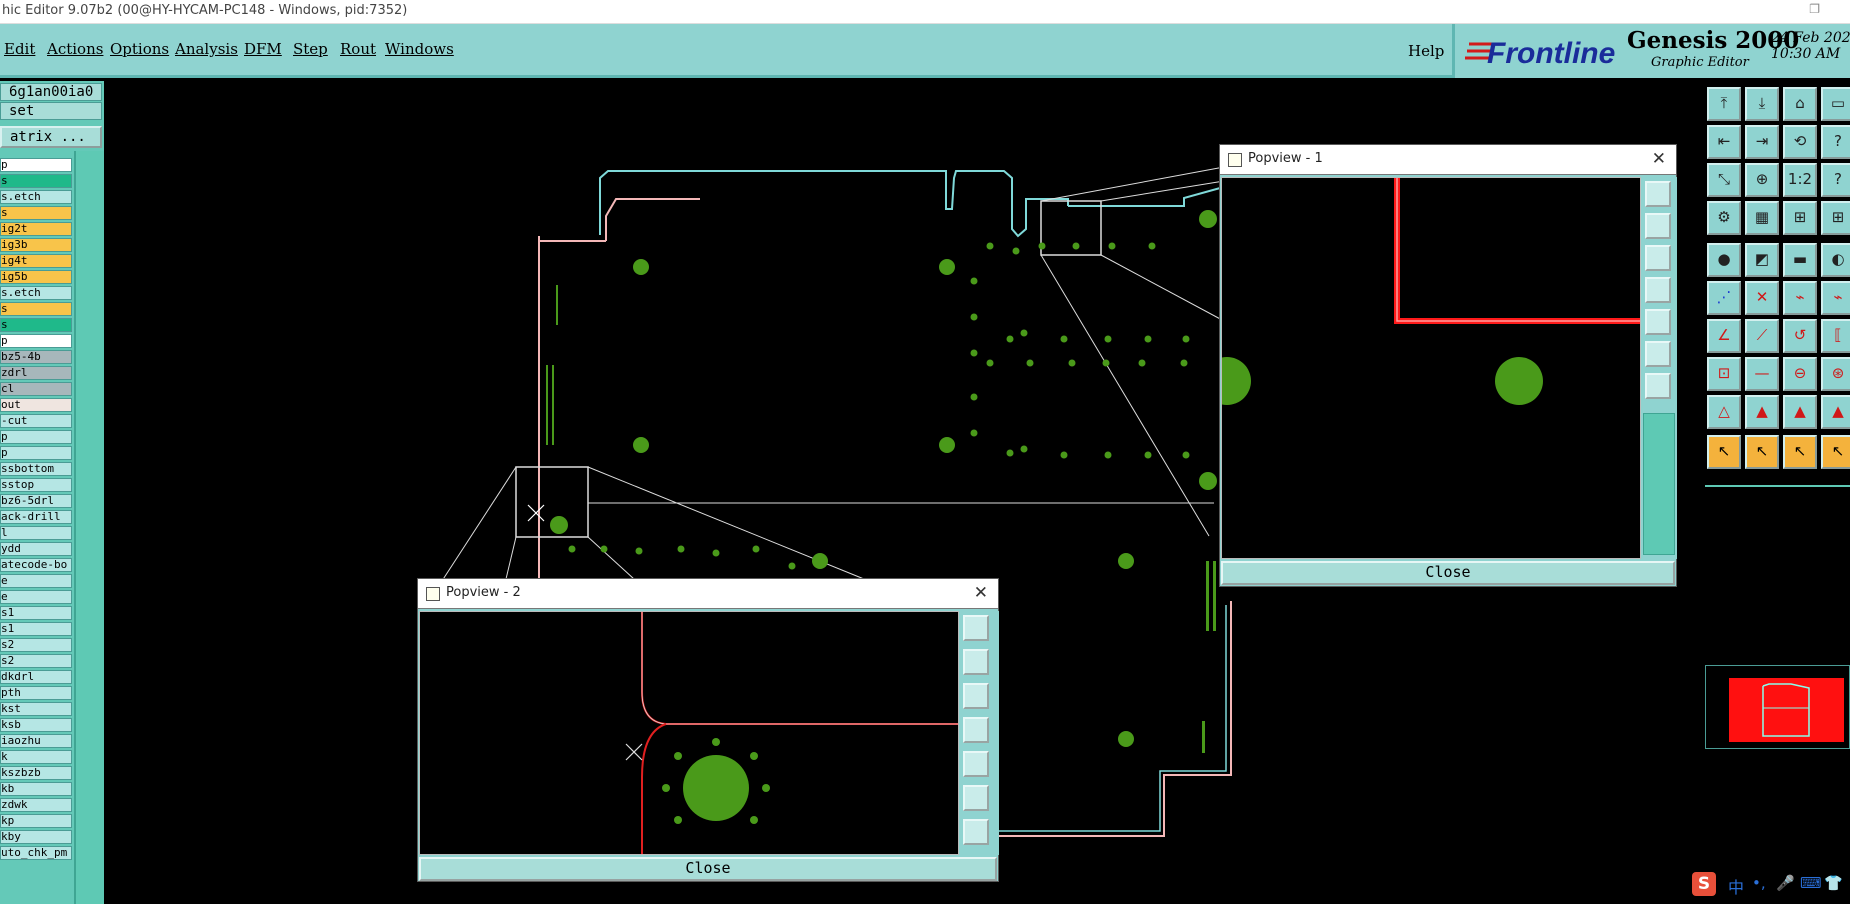  I want to click on undo-zoom-icon: ⟲, so click(1800, 142).